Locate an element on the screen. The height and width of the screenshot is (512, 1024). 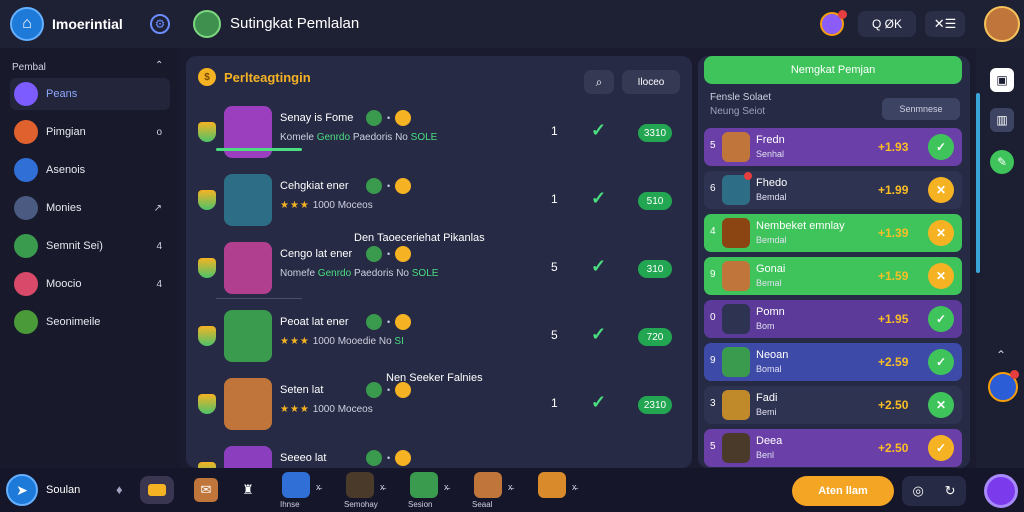
search-button: Q ØK is located at coordinates (887, 24).